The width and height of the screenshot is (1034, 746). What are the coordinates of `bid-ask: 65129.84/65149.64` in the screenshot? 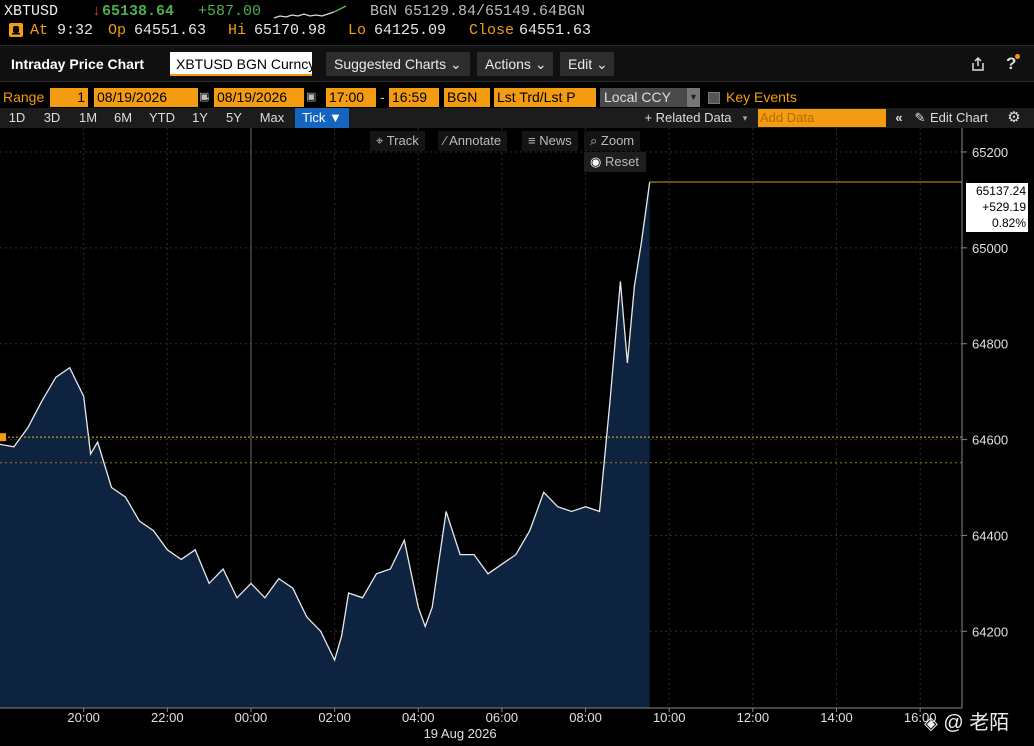 It's located at (481, 11).